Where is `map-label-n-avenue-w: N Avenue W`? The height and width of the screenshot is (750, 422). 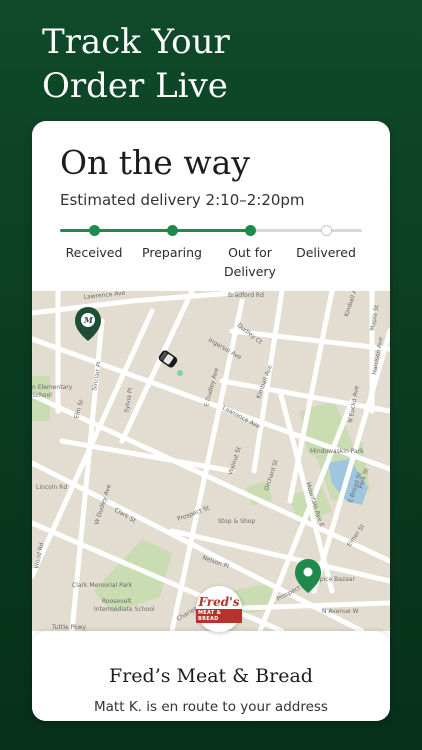 map-label-n-avenue-w: N Avenue W is located at coordinates (340, 611).